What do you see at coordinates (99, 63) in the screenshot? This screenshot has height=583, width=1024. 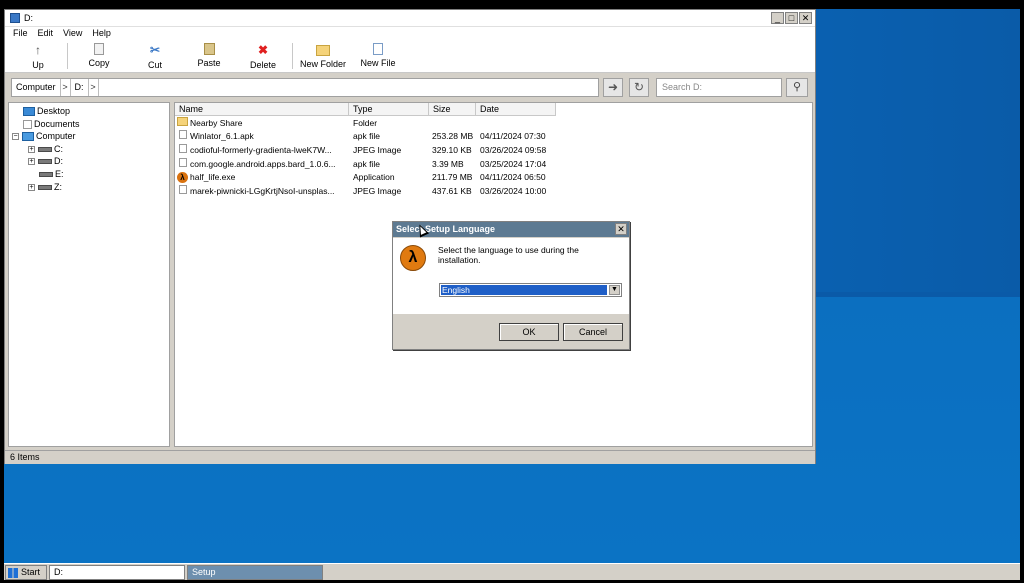 I see `copy-label: Copy` at bounding box center [99, 63].